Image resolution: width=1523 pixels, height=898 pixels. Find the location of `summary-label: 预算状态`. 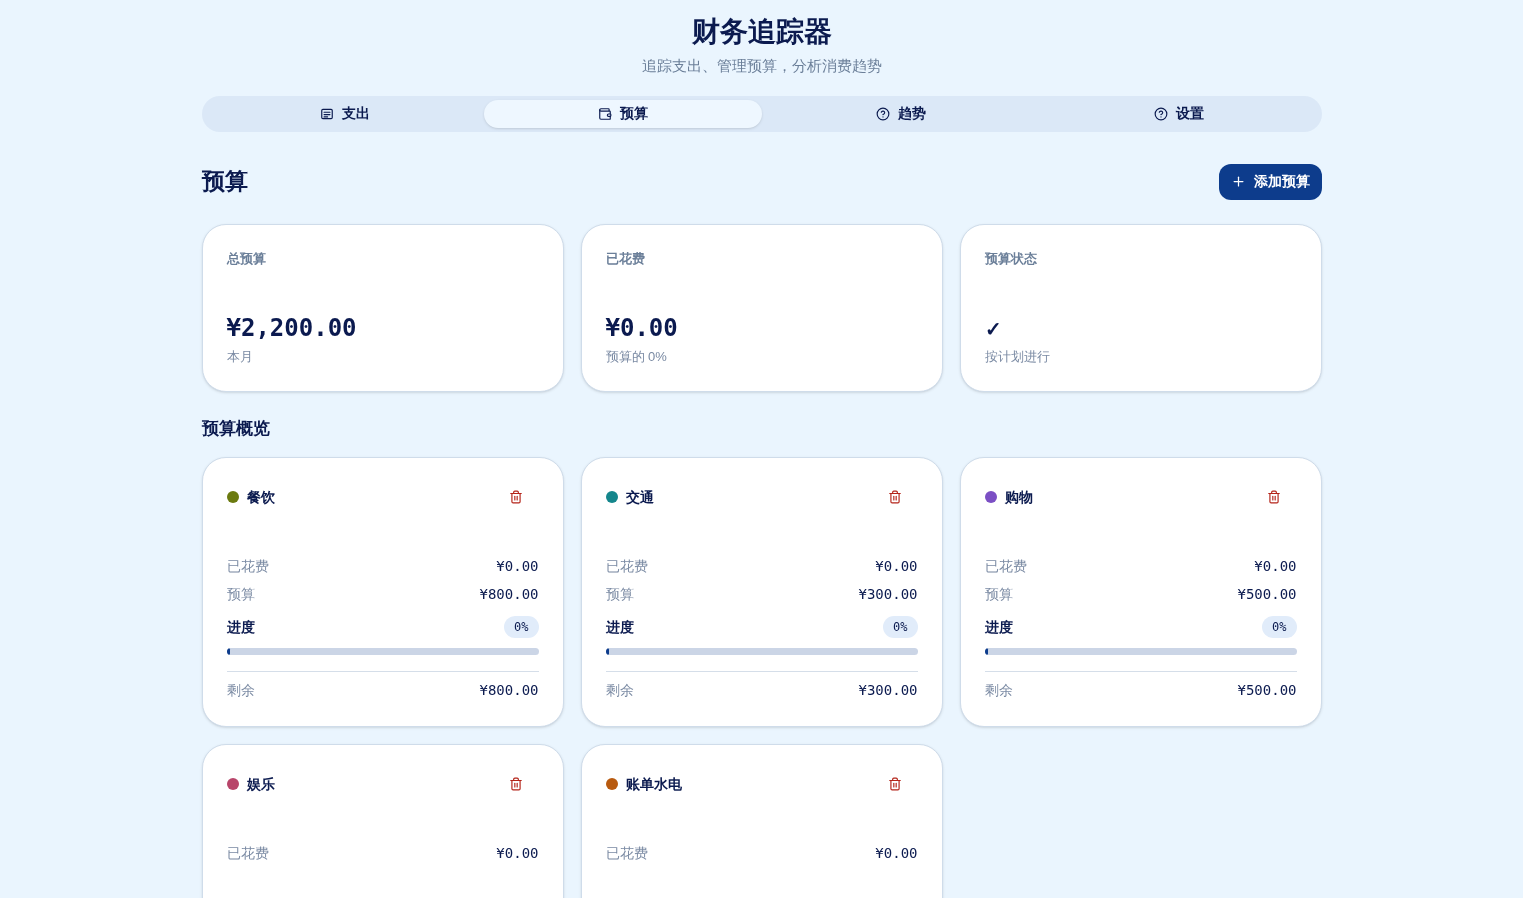

summary-label: 预算状态 is located at coordinates (1011, 258).